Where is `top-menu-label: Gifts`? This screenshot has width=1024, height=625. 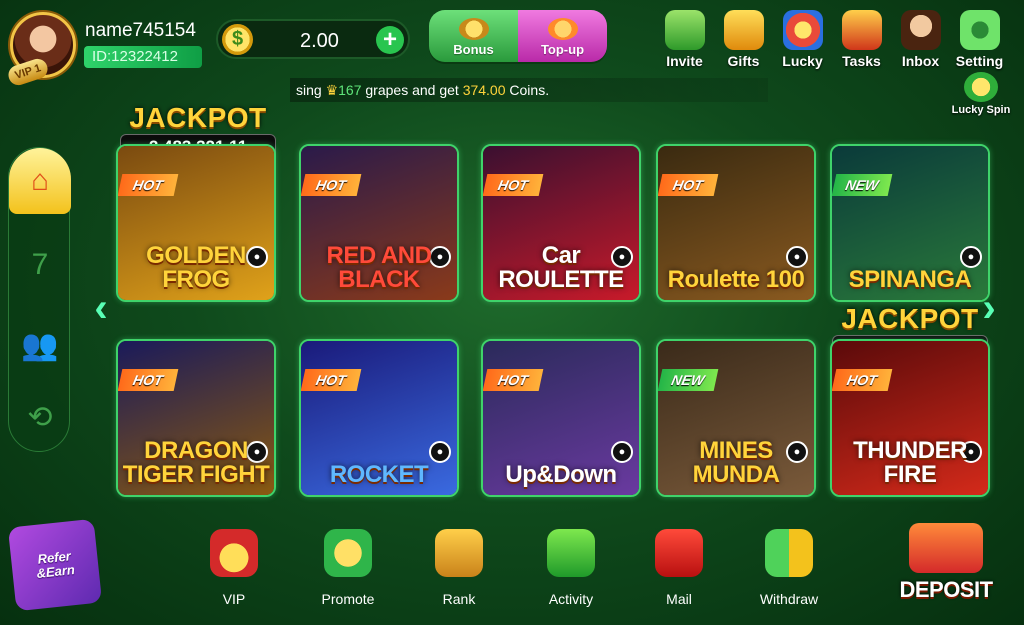
top-menu-label: Gifts is located at coordinates (743, 61).